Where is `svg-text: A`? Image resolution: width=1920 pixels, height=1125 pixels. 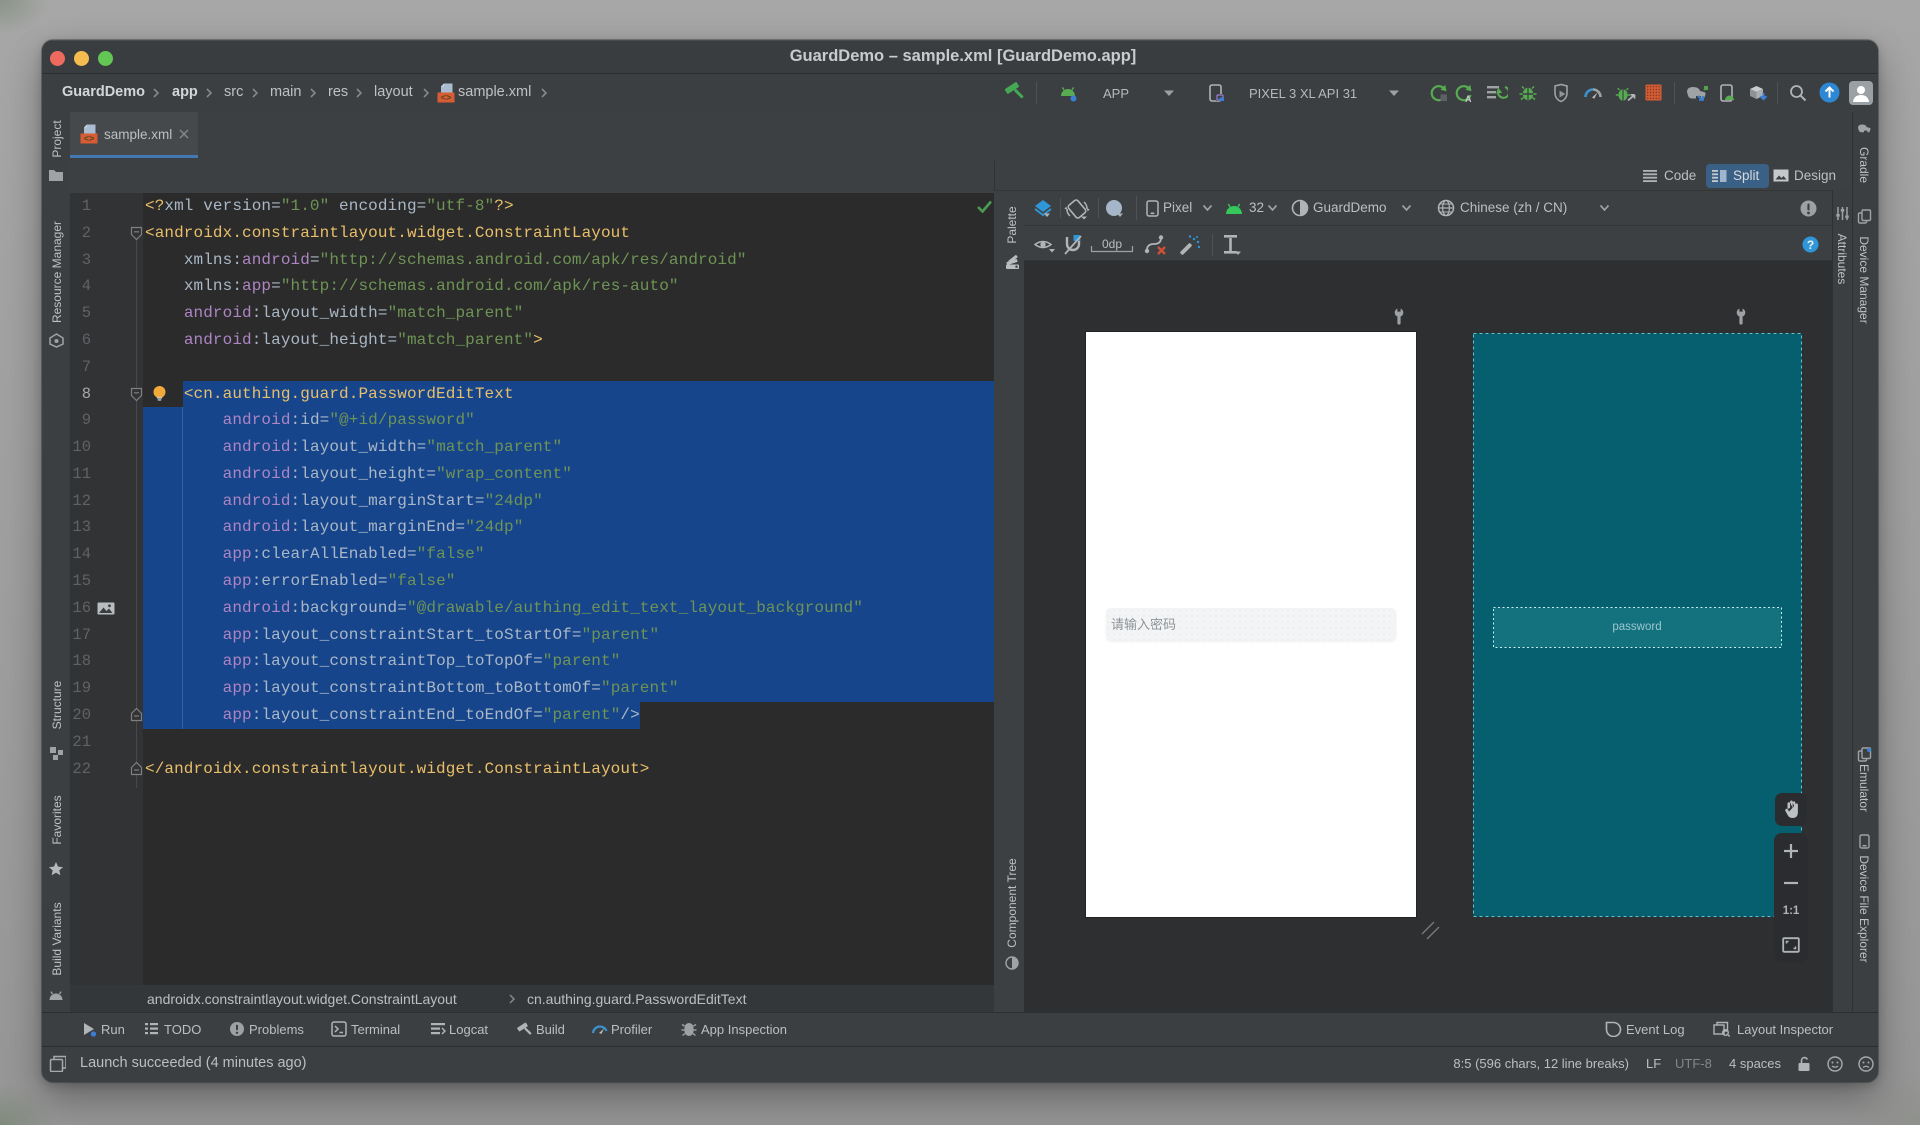
svg-text: A is located at coordinates (1468, 98).